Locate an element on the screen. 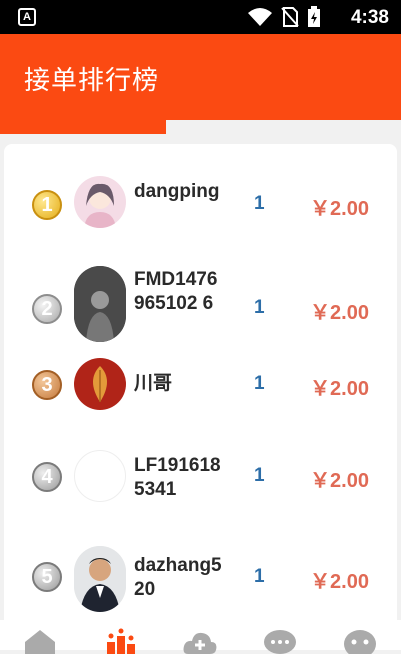 The image size is (401, 654). ranking-row: 4 LF1916185341 1 ￥2.00 is located at coordinates (200, 482).